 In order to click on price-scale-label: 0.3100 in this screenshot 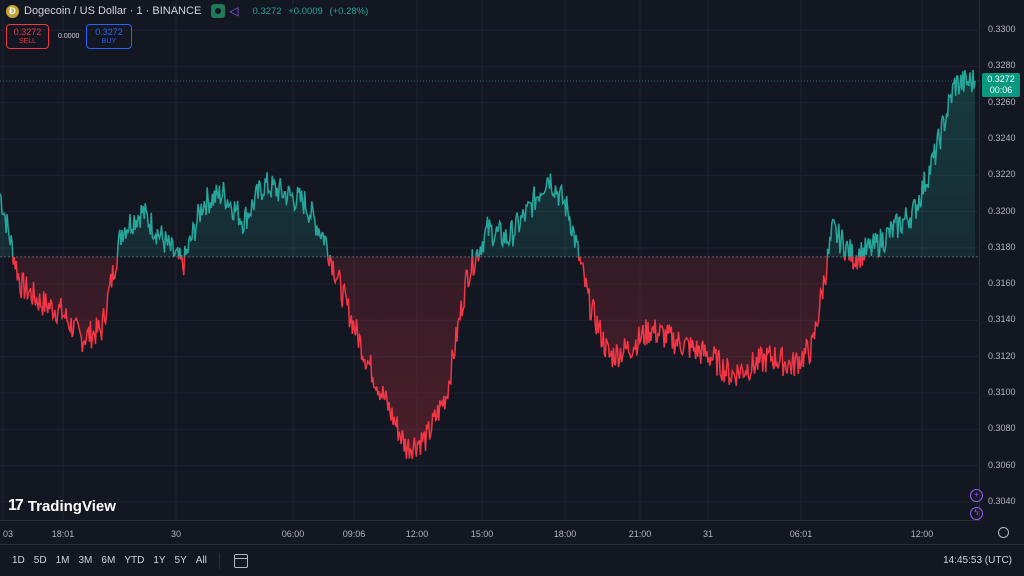, I will do `click(1002, 392)`.